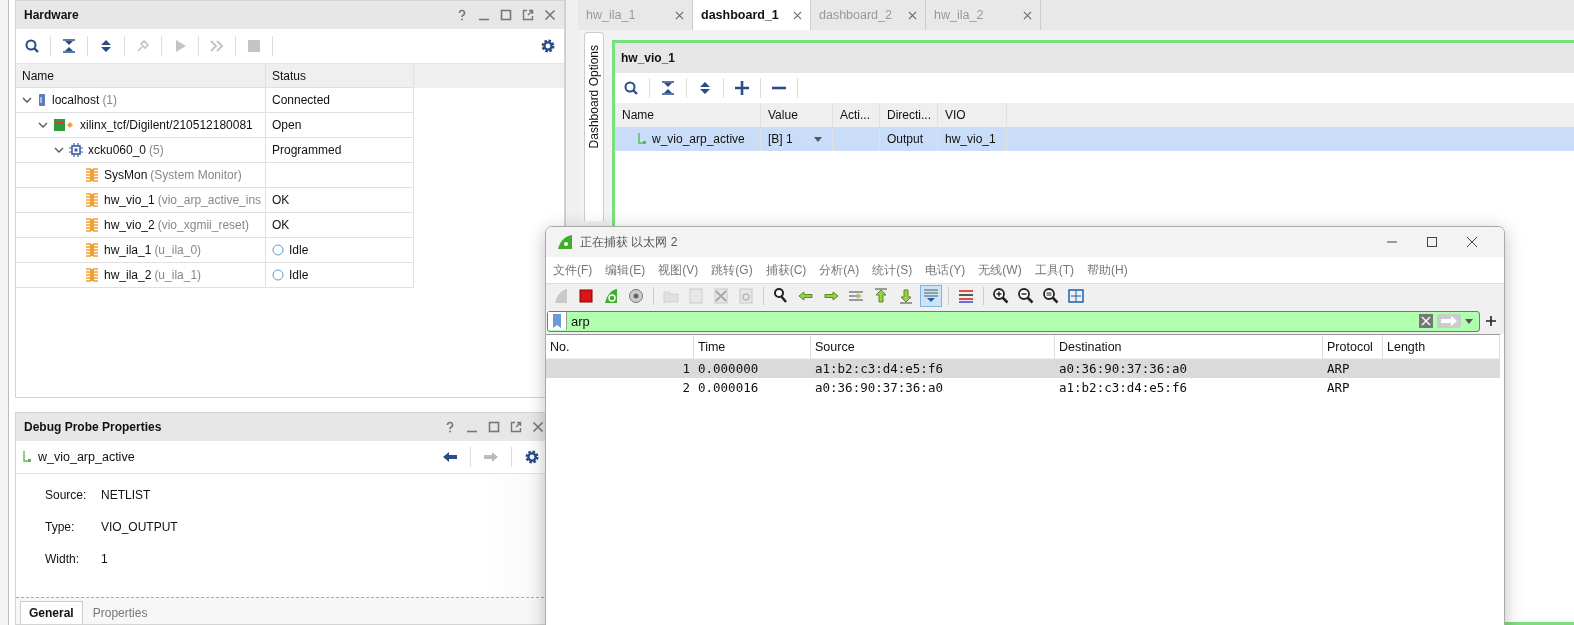  Describe the element at coordinates (110, 100) in the screenshot. I see `item-detail: (1)` at that location.